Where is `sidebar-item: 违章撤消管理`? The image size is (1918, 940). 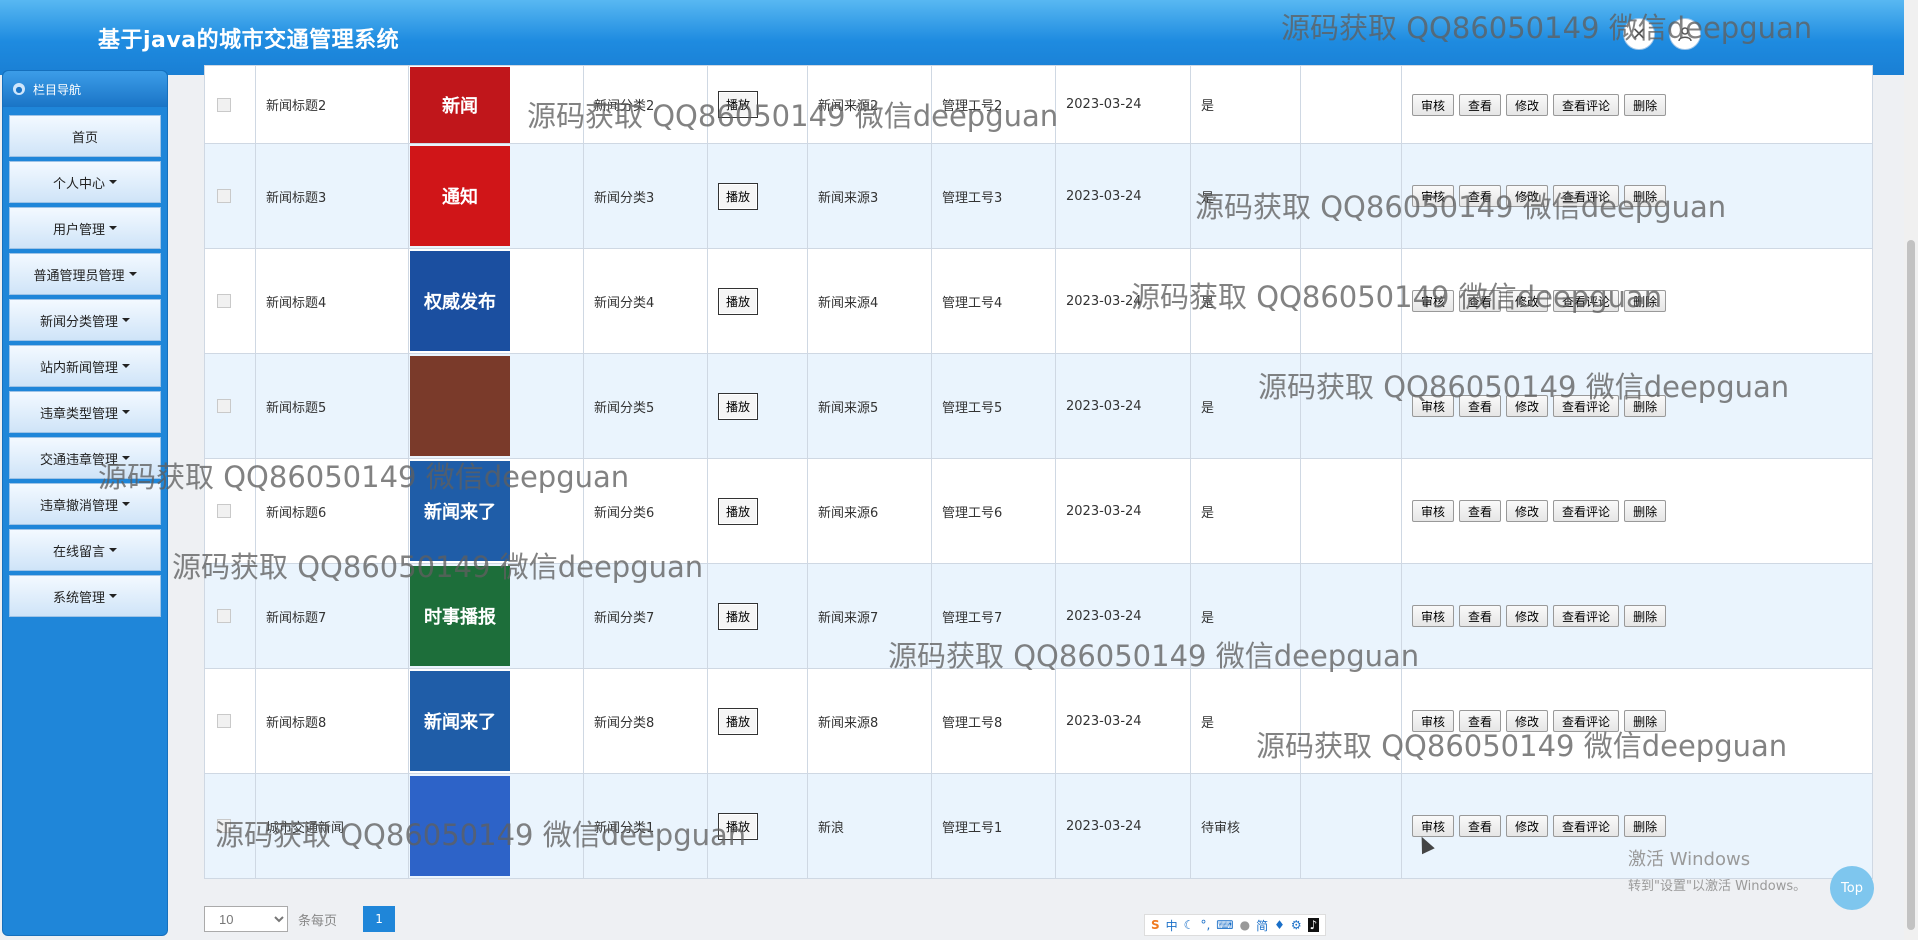
sidebar-item: 违章撤消管理 is located at coordinates (85, 504).